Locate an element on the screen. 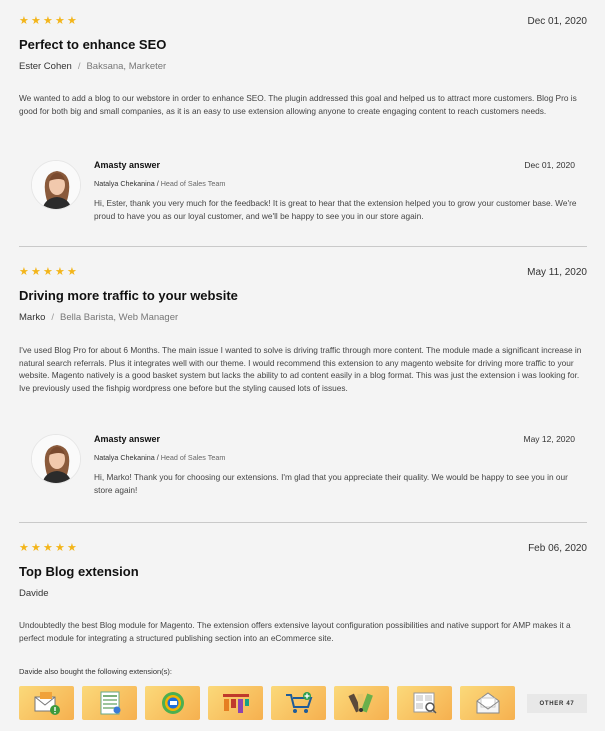 Image resolution: width=605 pixels, height=731 pixels. author-name: Marko is located at coordinates (32, 317).